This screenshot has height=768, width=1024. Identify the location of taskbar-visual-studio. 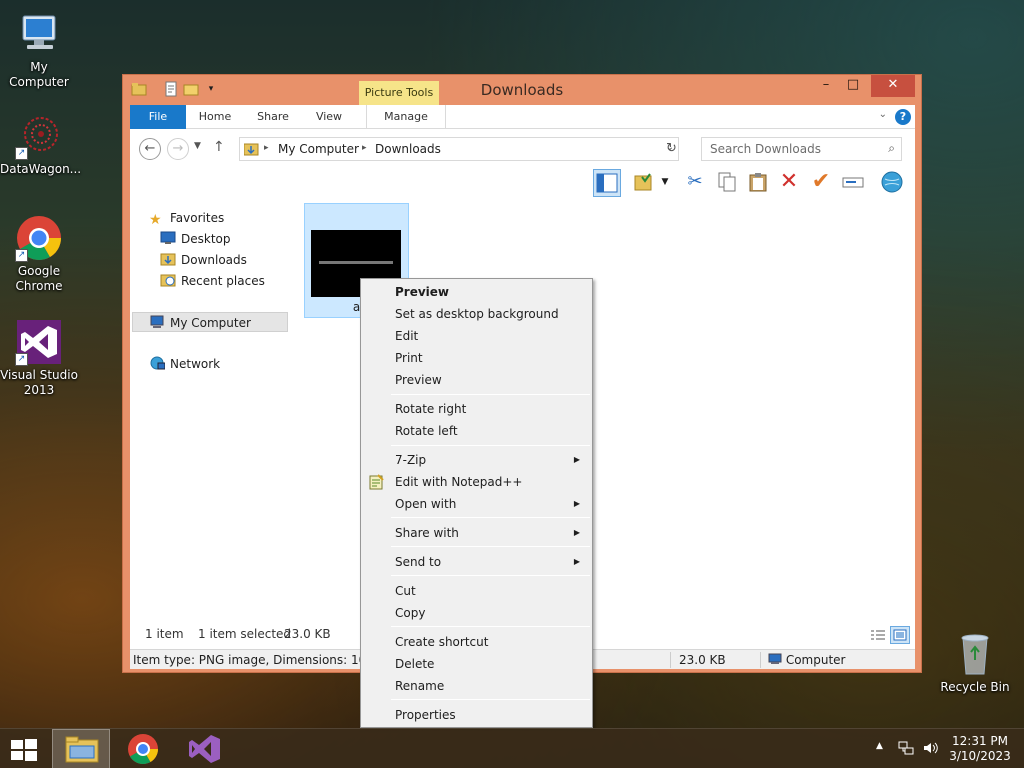
(205, 748).